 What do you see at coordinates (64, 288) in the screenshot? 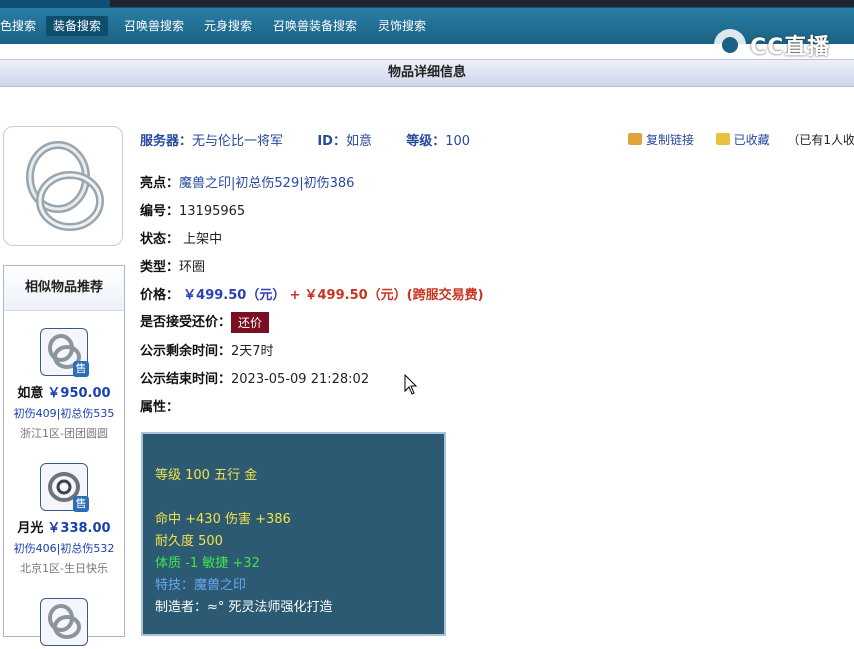
I see `similar-items-title: 相似物品推荐` at bounding box center [64, 288].